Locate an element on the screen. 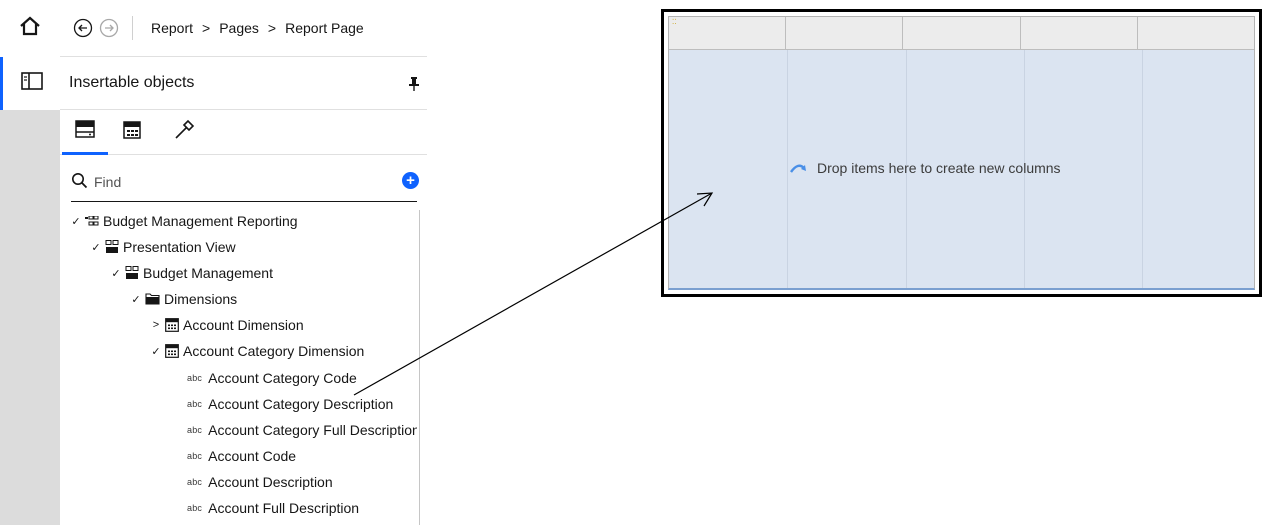 The width and height of the screenshot is (1269, 525). tree-node-namespace: ✓ Budget Management is located at coordinates (191, 273).